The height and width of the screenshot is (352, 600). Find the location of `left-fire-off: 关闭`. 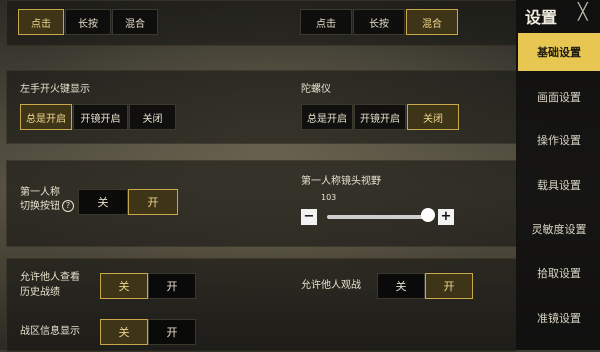

left-fire-off: 关闭 is located at coordinates (152, 117).